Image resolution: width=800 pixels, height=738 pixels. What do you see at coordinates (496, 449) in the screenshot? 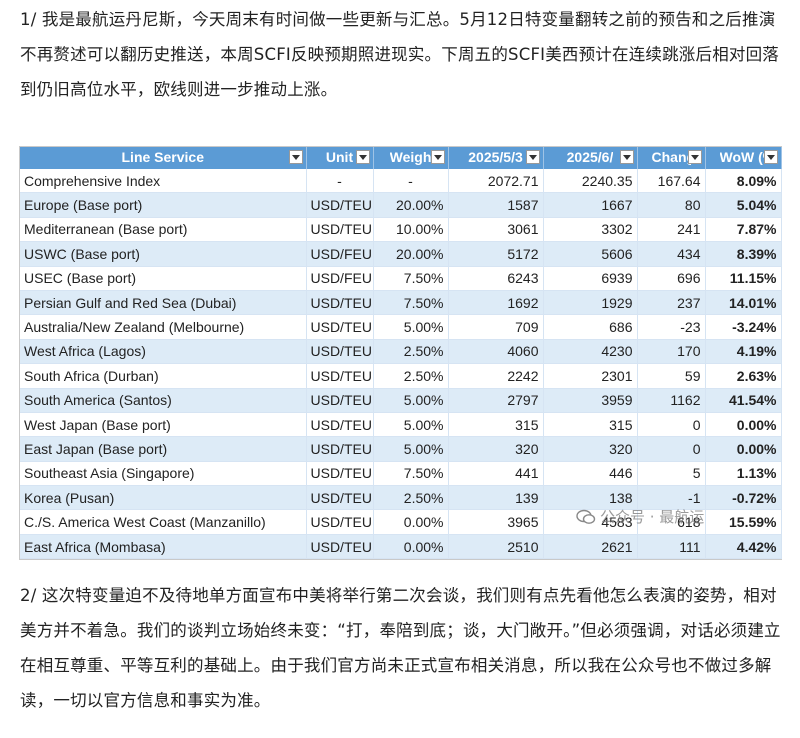
I see `cell-prev: 320` at bounding box center [496, 449].